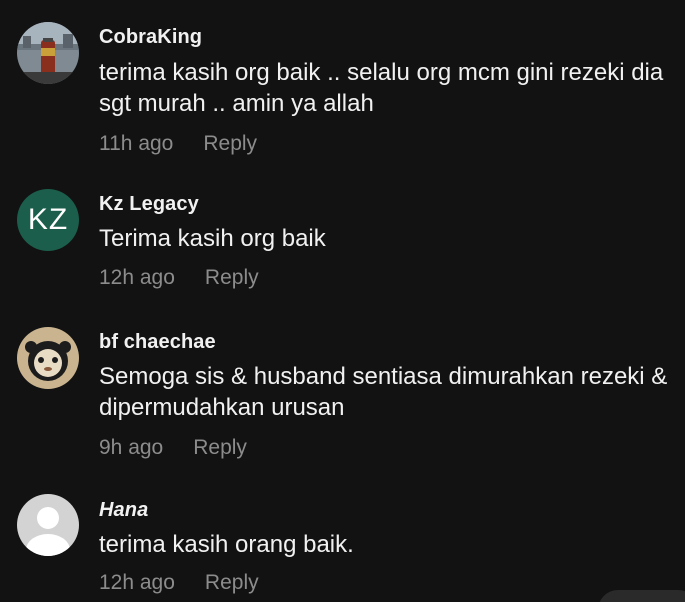 The image size is (685, 602). I want to click on cartoon-avatar-icon, so click(48, 358).